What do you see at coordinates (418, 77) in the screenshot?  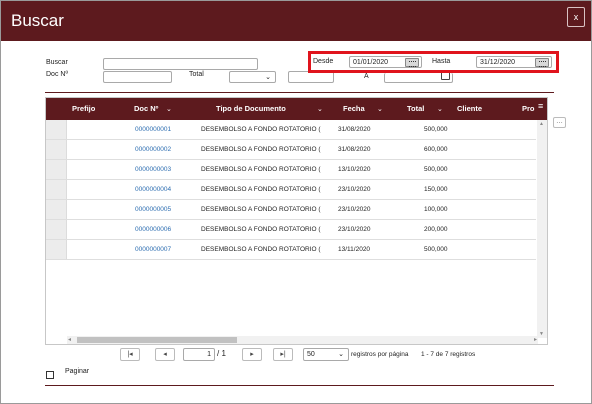 I see `a-input` at bounding box center [418, 77].